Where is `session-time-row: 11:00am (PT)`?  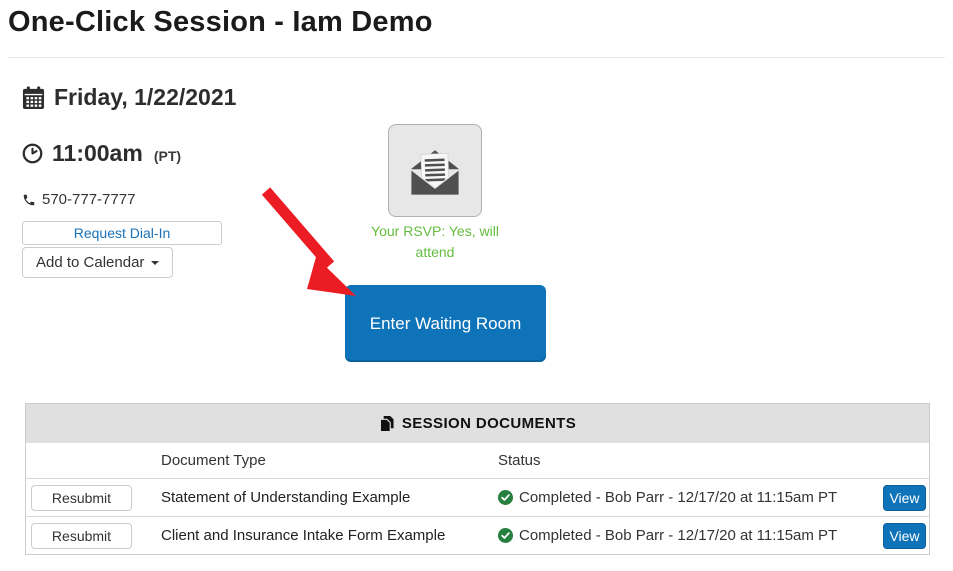 session-time-row: 11:00am (PT) is located at coordinates (101, 153).